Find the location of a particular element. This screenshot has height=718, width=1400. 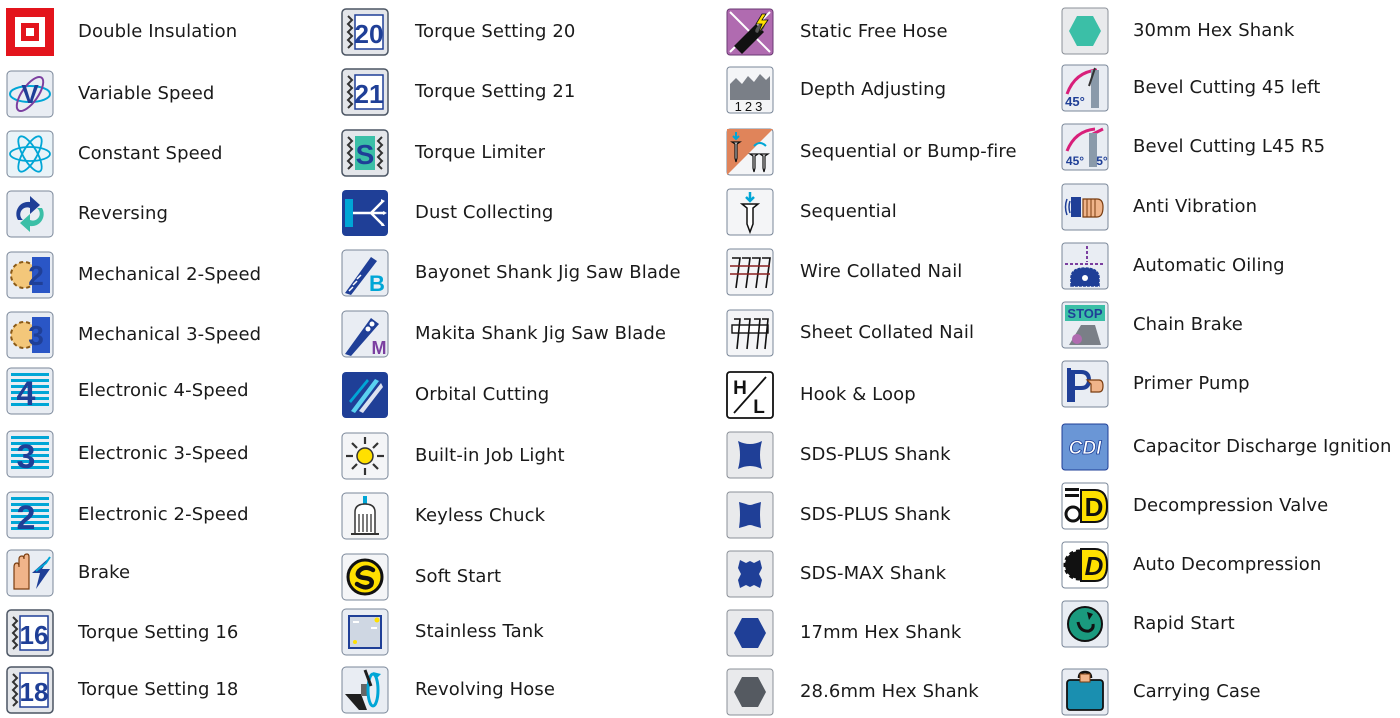

dust-collecting-icon is located at coordinates (365, 213).